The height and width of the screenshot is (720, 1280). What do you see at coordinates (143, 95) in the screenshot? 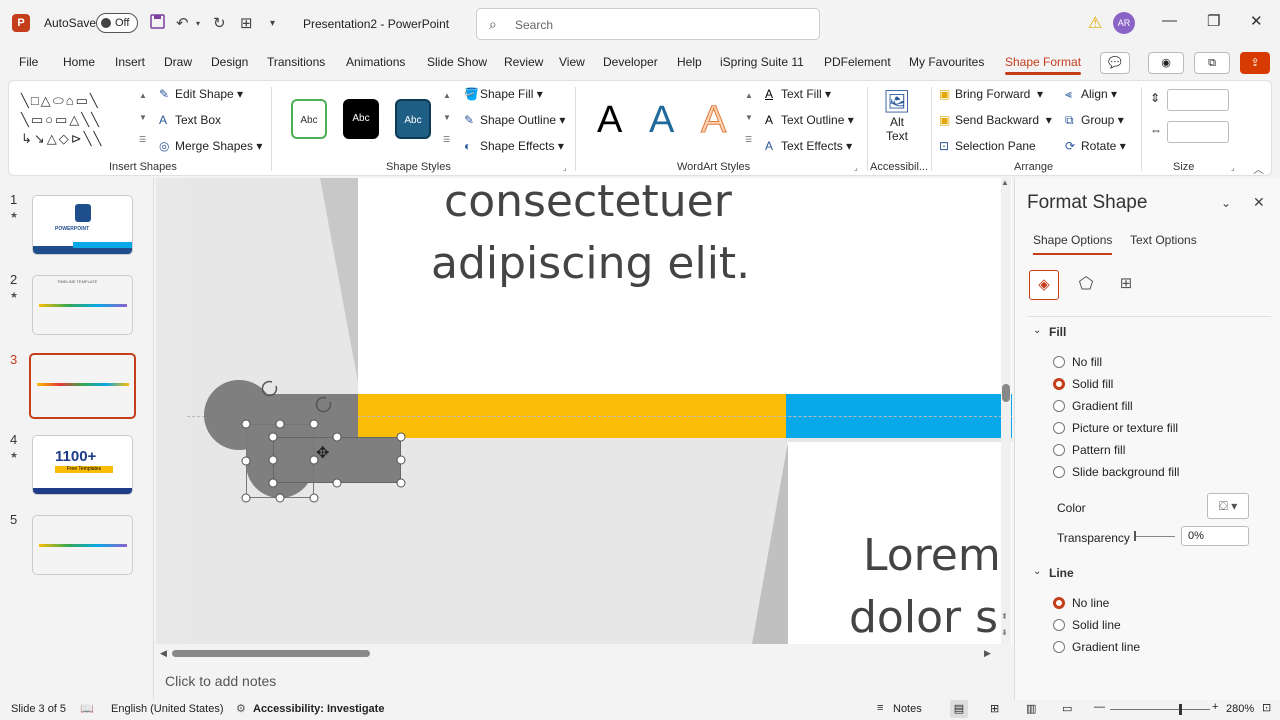
I see `gallery-up-icon: ▲` at bounding box center [143, 95].